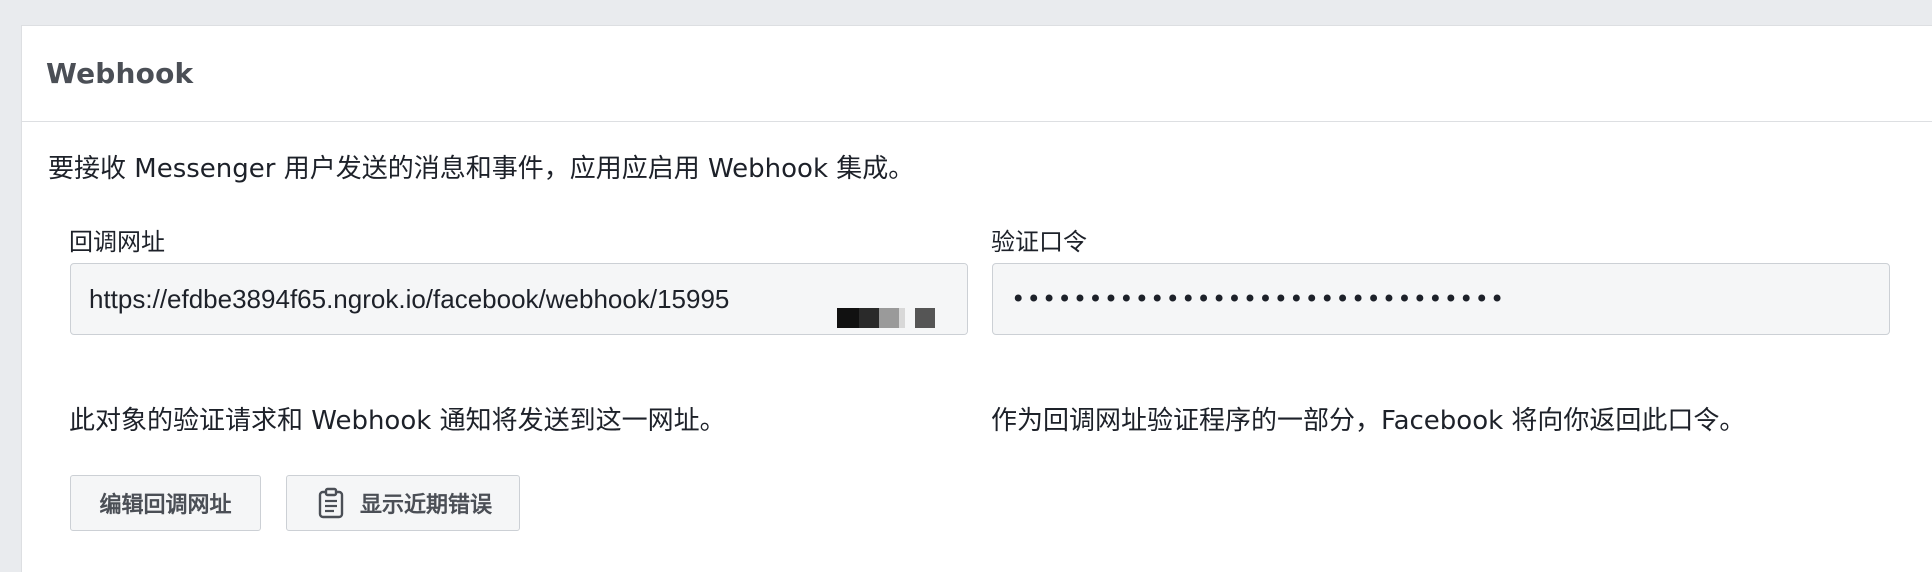  I want to click on show-recent-errors-button: 显示近期错误, so click(403, 503).